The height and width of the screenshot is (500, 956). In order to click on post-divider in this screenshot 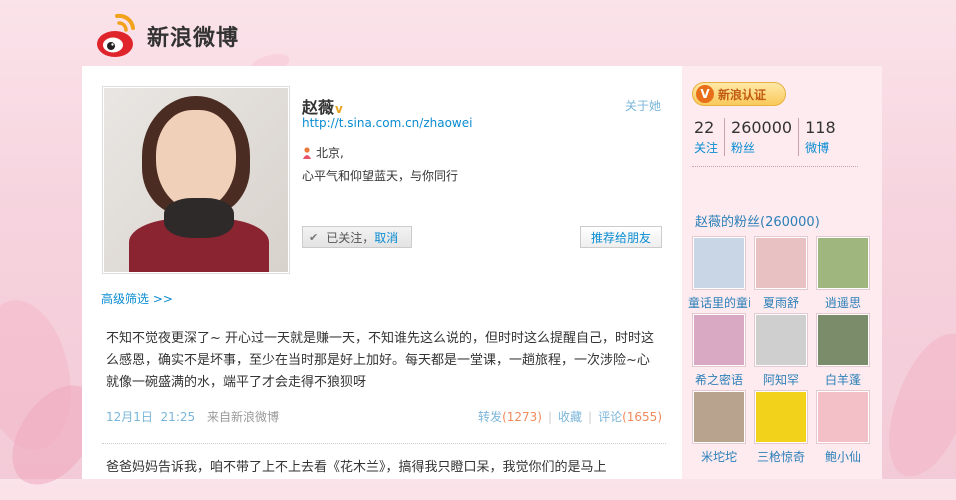, I will do `click(384, 443)`.